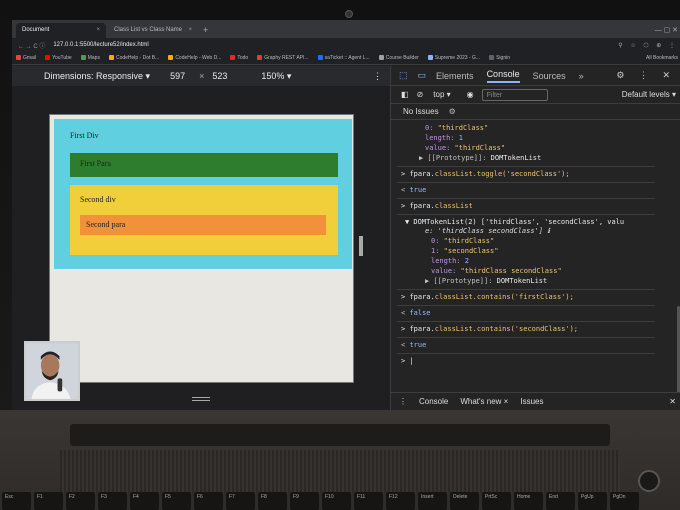 This screenshot has height=510, width=680. What do you see at coordinates (464, 501) in the screenshot?
I see `key: Delete` at bounding box center [464, 501].